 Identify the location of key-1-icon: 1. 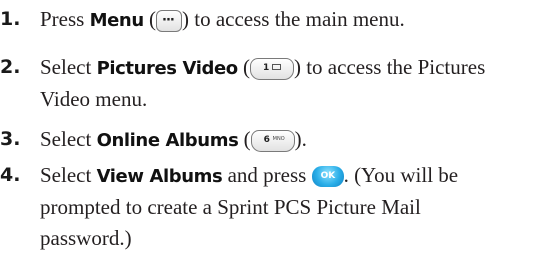
(271, 69).